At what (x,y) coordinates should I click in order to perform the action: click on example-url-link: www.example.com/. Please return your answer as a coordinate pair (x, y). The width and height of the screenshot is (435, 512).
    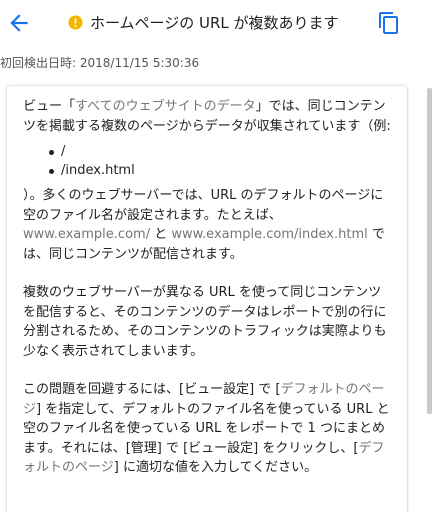
    Looking at the image, I should click on (86, 234).